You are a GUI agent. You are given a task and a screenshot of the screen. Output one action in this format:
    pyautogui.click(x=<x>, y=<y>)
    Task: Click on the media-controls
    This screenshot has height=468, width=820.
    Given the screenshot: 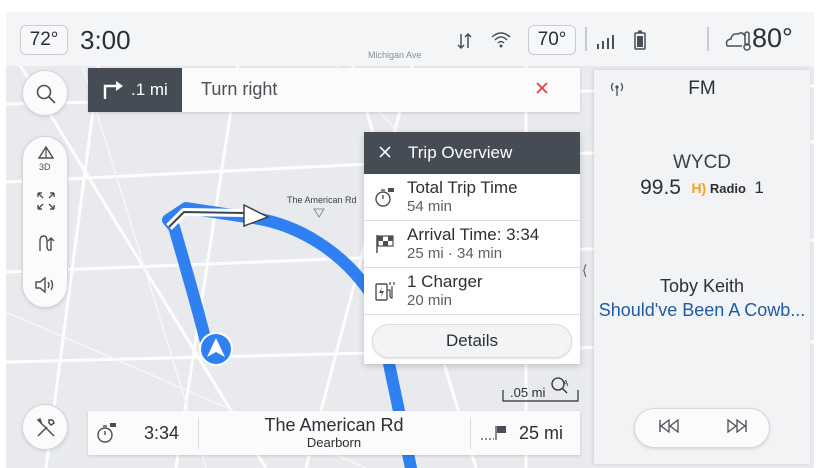 What is the action you would take?
    pyautogui.click(x=702, y=428)
    